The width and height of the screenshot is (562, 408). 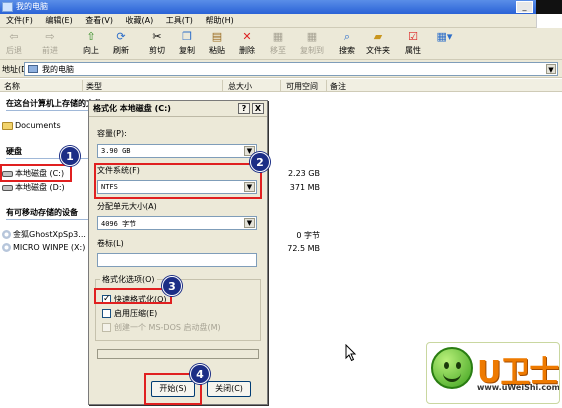 I want to click on back-button: ⇦ 后退, so click(x=14, y=44).